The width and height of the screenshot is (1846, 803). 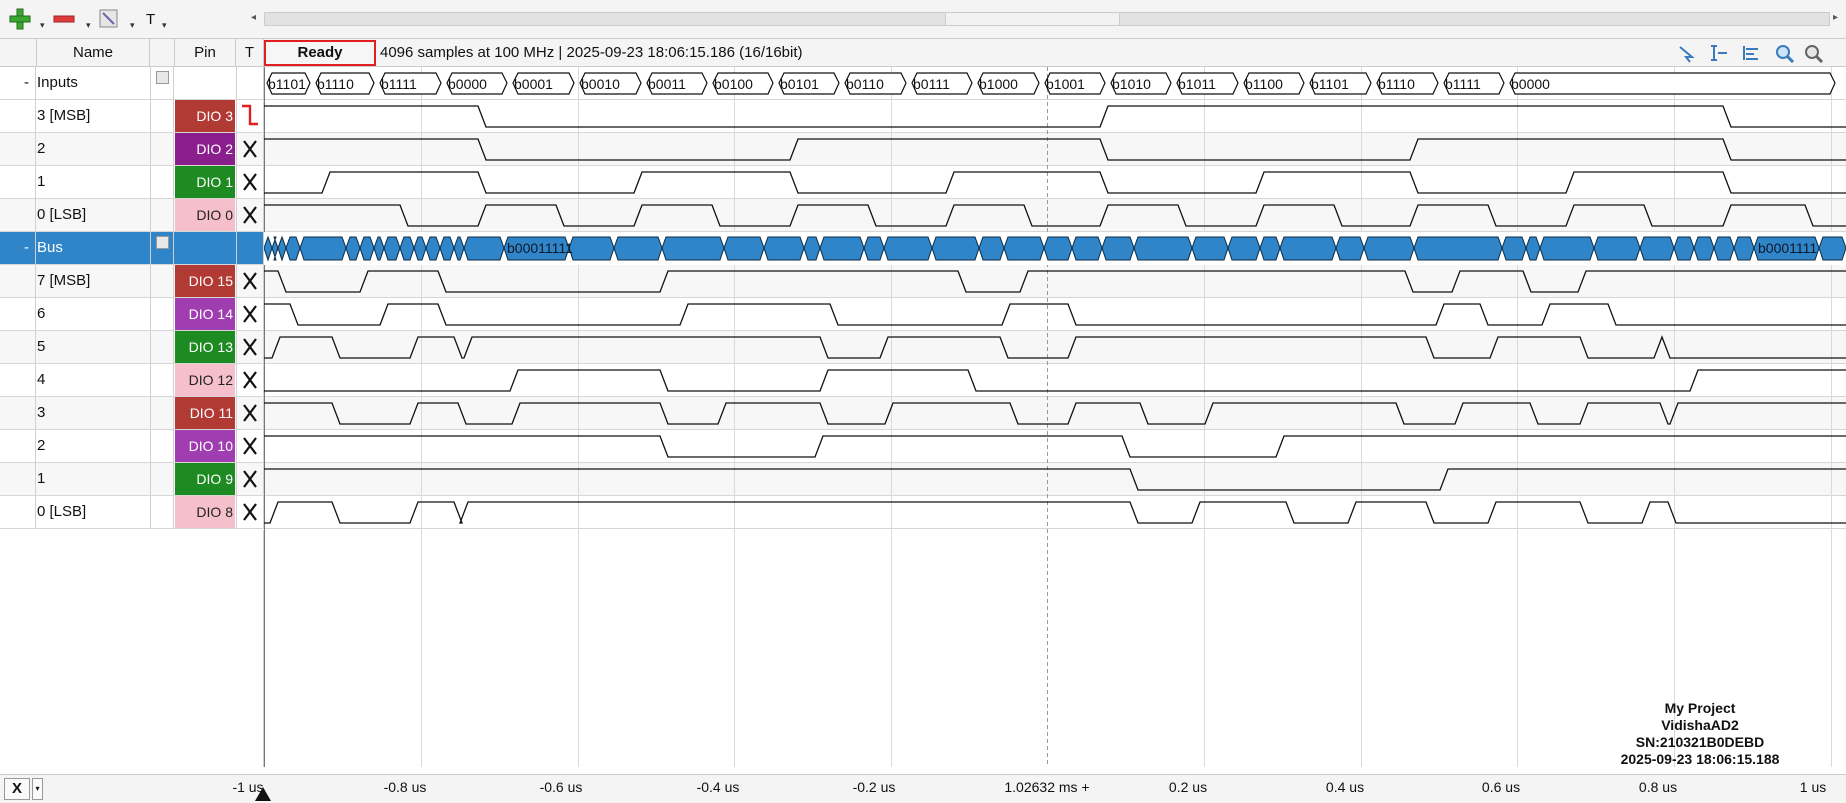 I want to click on channel-row: 0 [LSB] DIO 8, so click(x=132, y=512).